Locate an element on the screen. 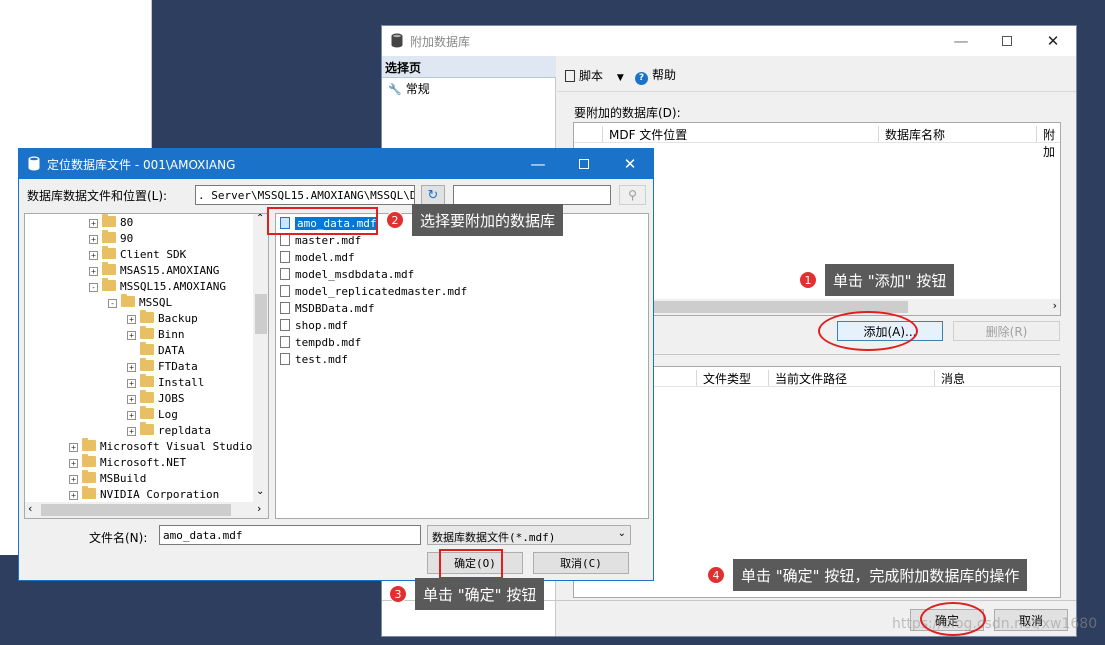 This screenshot has height=645, width=1105. tree-item-label: Microsoft.NET is located at coordinates (143, 462).